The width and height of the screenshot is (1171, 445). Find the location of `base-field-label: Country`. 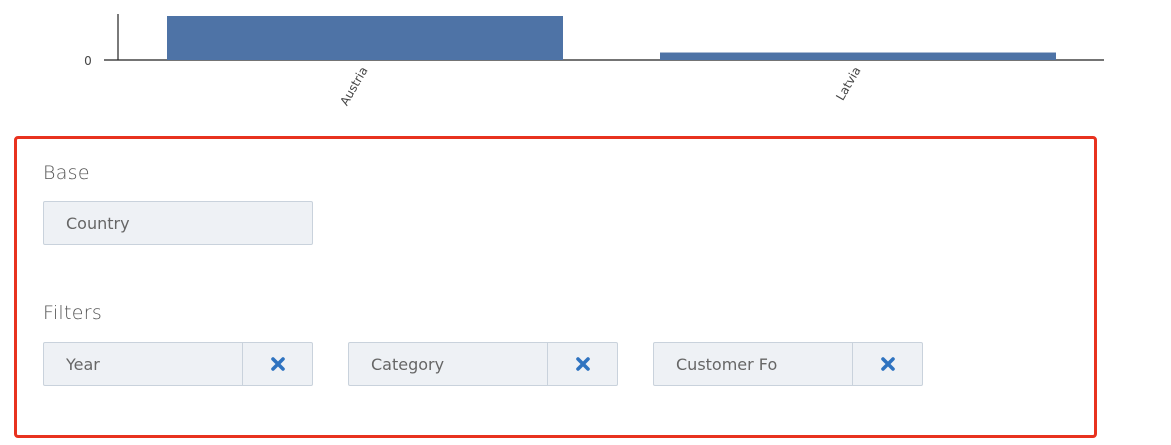

base-field-label: Country is located at coordinates (98, 223).